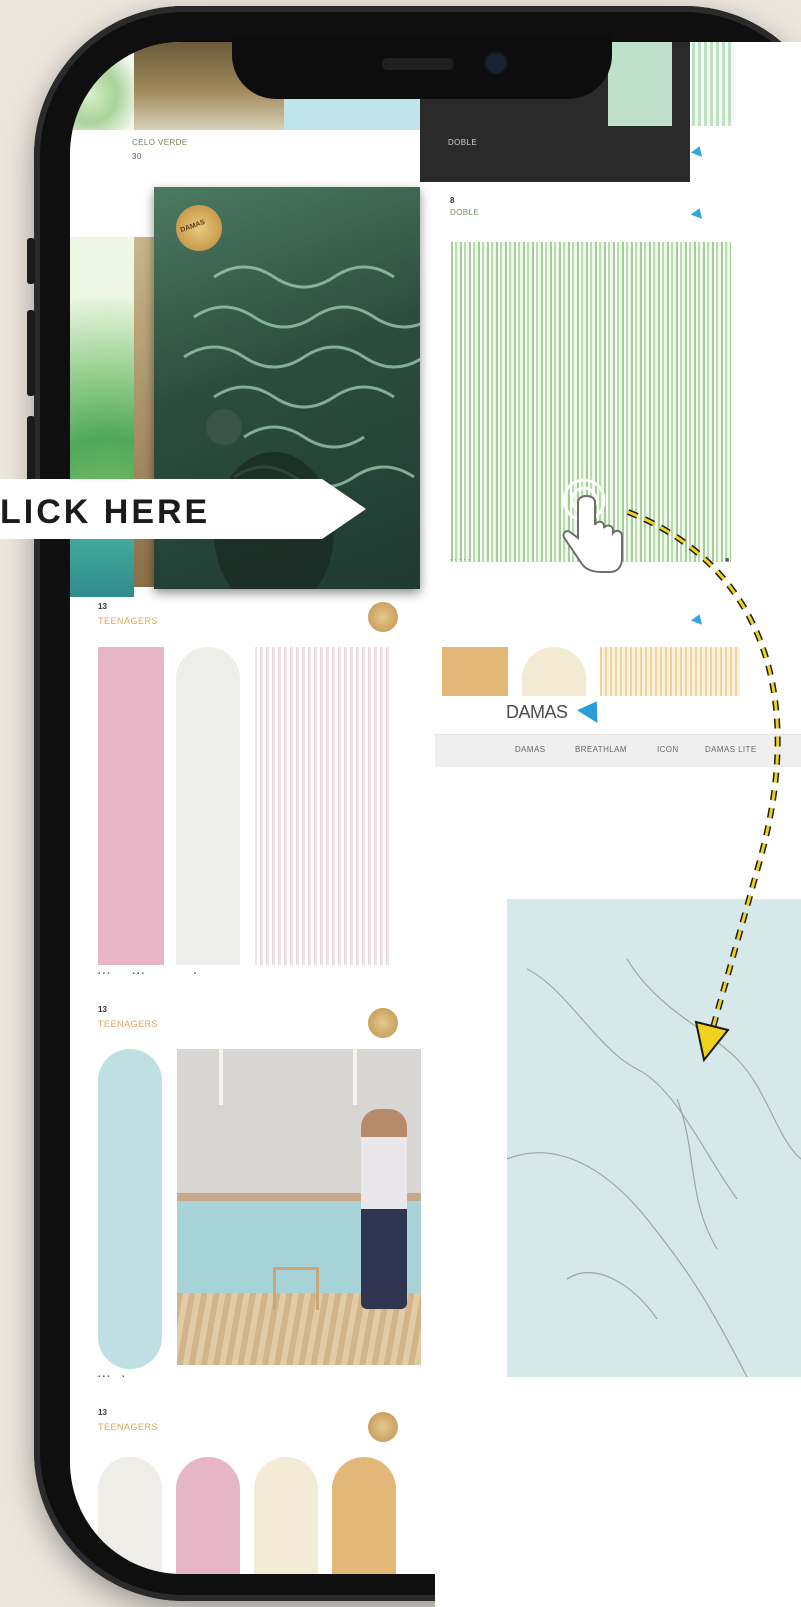 The image size is (801, 1607). I want to click on stripe-tile-caption: DOBLE, so click(465, 212).